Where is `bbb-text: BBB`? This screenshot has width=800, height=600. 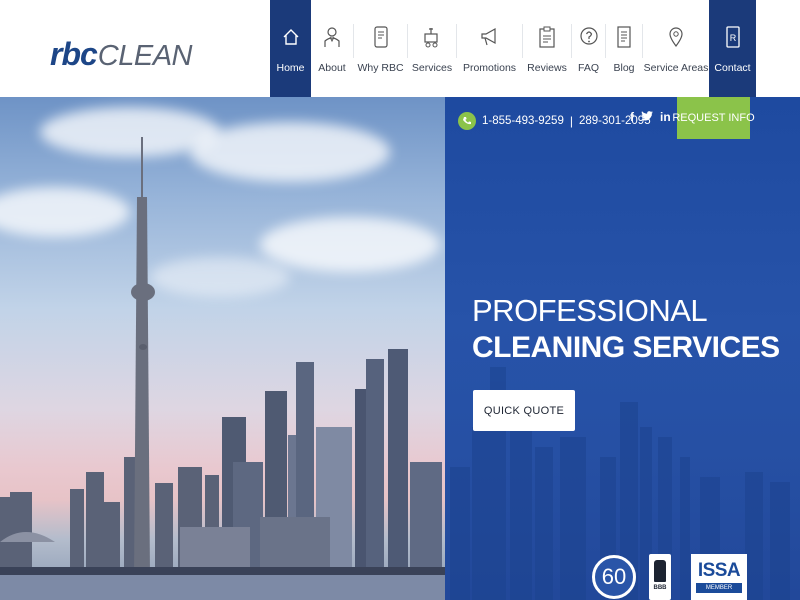
bbb-text: BBB is located at coordinates (660, 588).